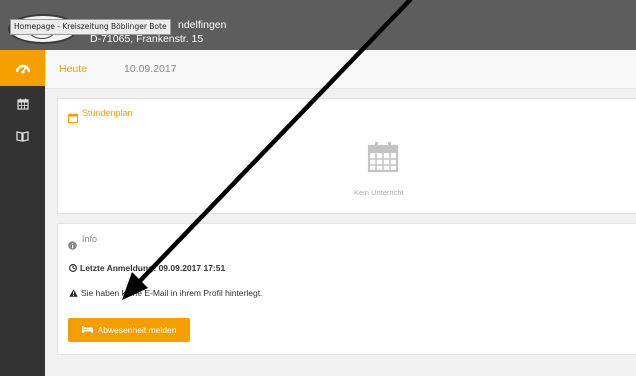  I want to click on report-absence-label: Abwesenheit melden, so click(137, 330).